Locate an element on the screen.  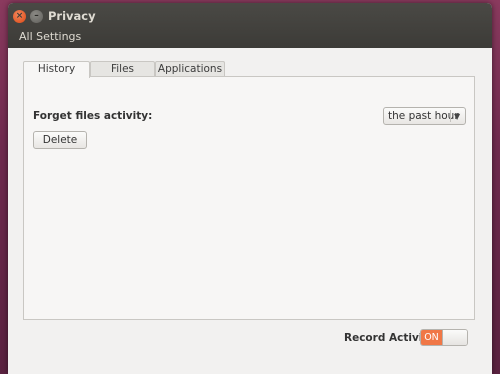
period-dropdown: the past hour ▼ is located at coordinates (424, 116).